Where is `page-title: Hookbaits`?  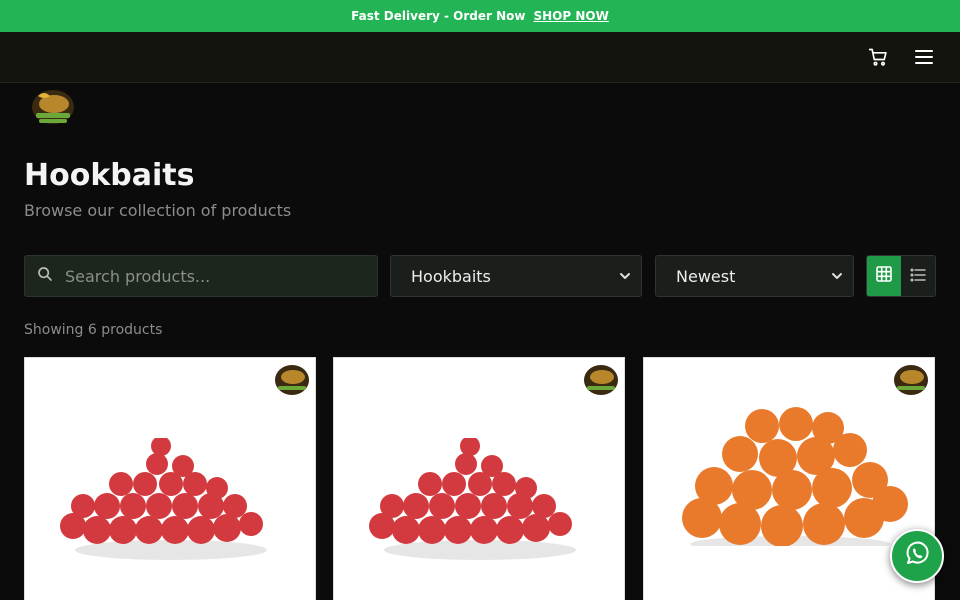
page-title: Hookbaits is located at coordinates (109, 175).